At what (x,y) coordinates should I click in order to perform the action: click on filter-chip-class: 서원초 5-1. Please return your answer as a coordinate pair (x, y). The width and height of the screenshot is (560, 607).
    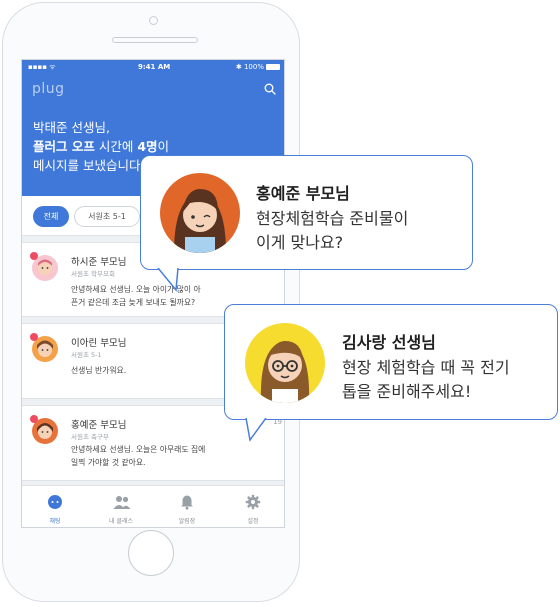
    Looking at the image, I should click on (107, 216).